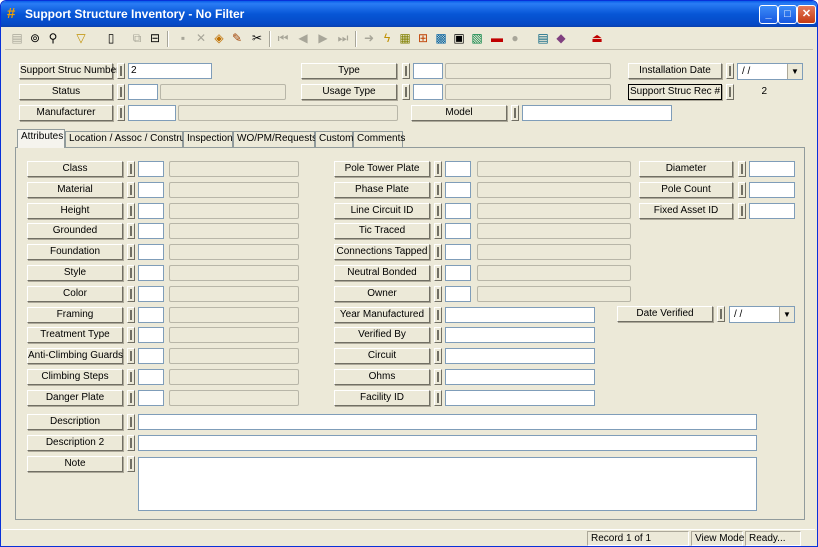 The width and height of the screenshot is (818, 547). Describe the element at coordinates (379, 139) in the screenshot. I see `tab-comments: Comments` at that location.